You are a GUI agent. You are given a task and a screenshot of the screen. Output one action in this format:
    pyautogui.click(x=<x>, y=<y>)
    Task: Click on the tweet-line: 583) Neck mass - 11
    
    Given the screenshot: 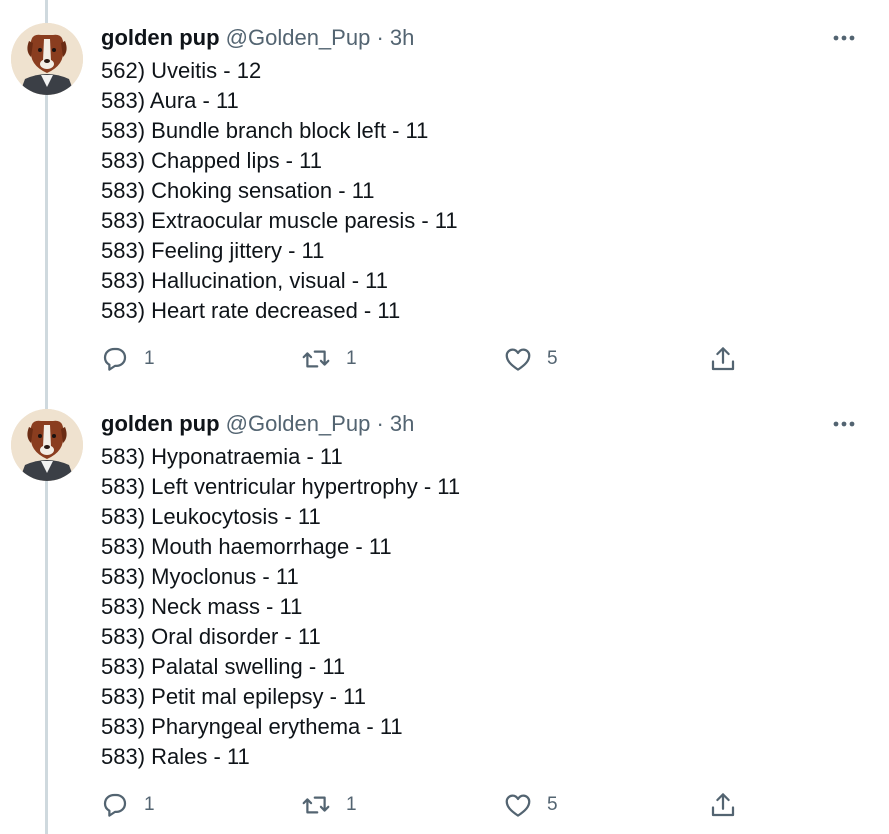 What is the action you would take?
    pyautogui.click(x=202, y=606)
    